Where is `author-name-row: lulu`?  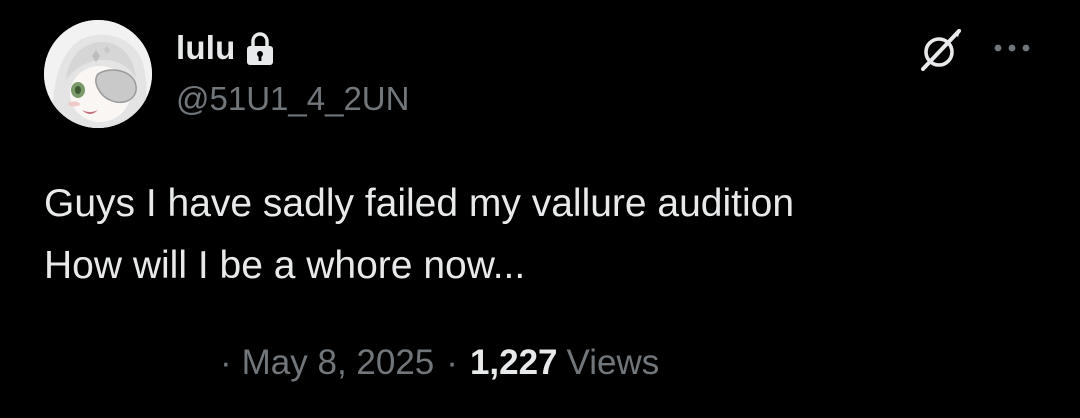
author-name-row: lulu is located at coordinates (225, 48).